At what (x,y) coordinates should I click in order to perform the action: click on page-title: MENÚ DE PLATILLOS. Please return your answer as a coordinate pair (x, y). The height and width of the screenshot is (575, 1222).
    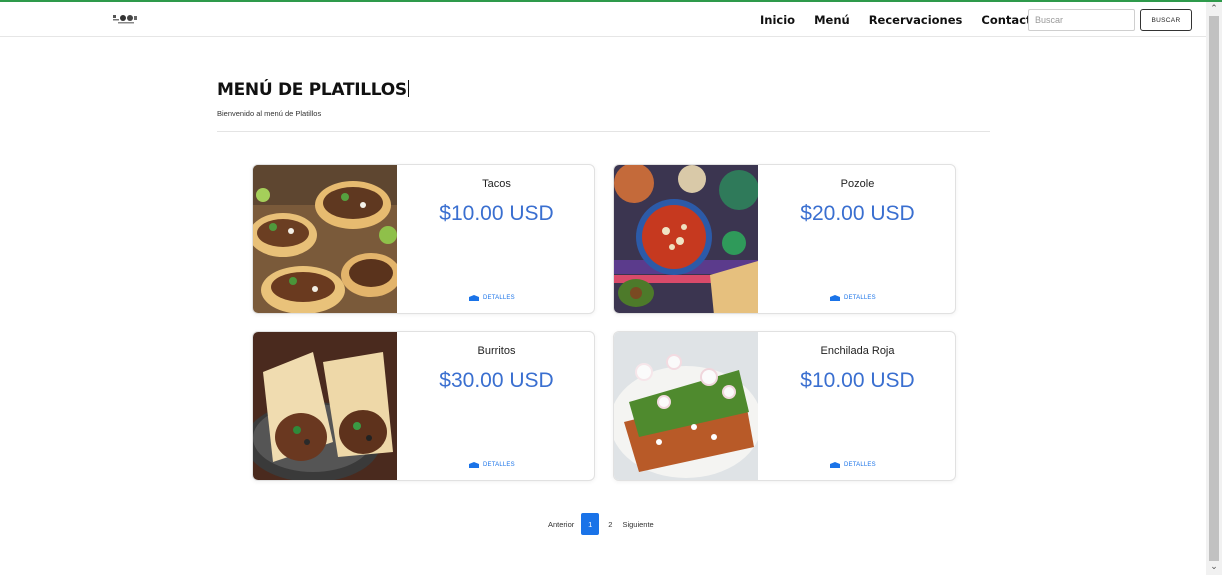
    Looking at the image, I should click on (313, 90).